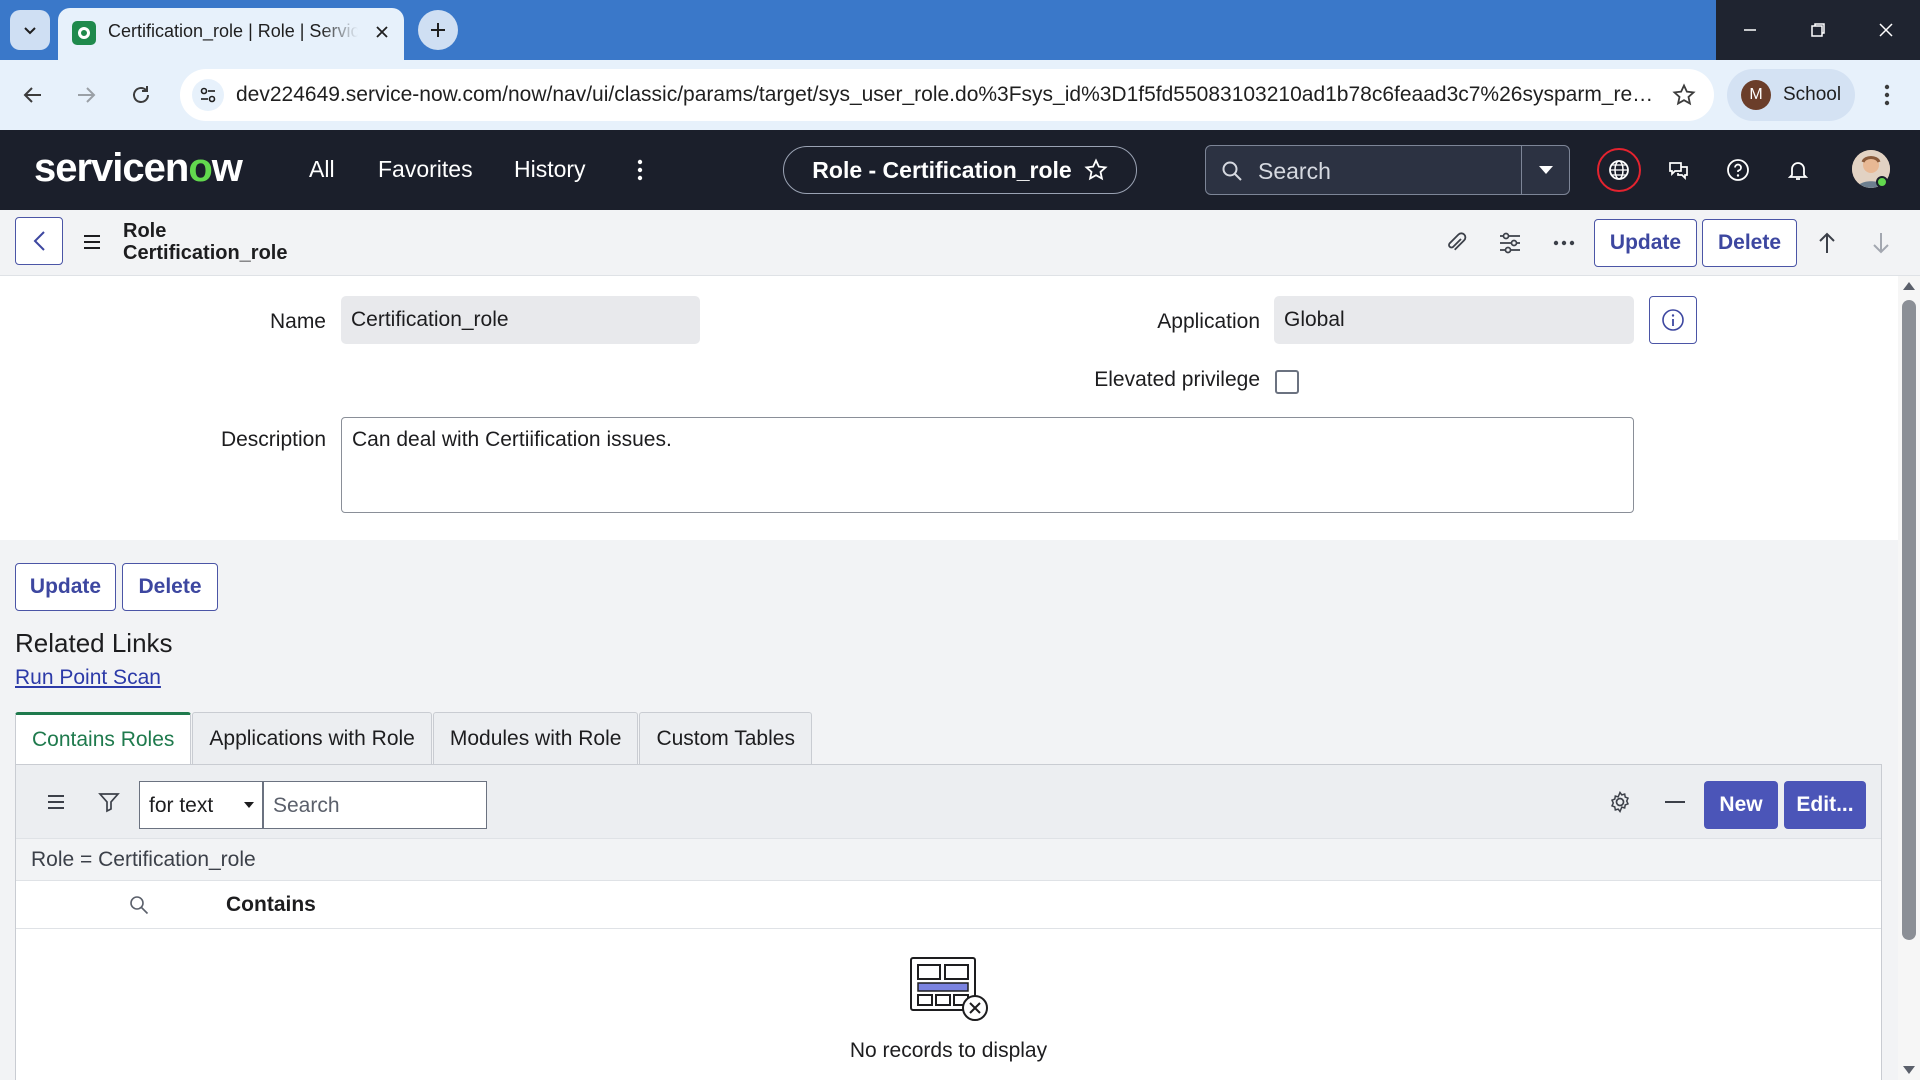 The height and width of the screenshot is (1080, 1920). I want to click on chat-button, so click(1679, 170).